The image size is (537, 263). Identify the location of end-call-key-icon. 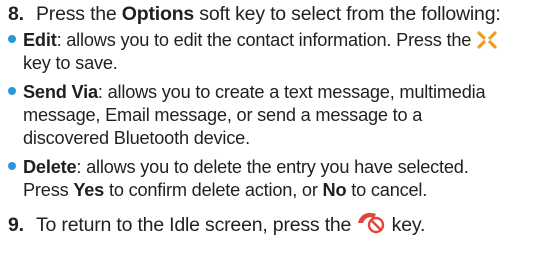
(371, 225).